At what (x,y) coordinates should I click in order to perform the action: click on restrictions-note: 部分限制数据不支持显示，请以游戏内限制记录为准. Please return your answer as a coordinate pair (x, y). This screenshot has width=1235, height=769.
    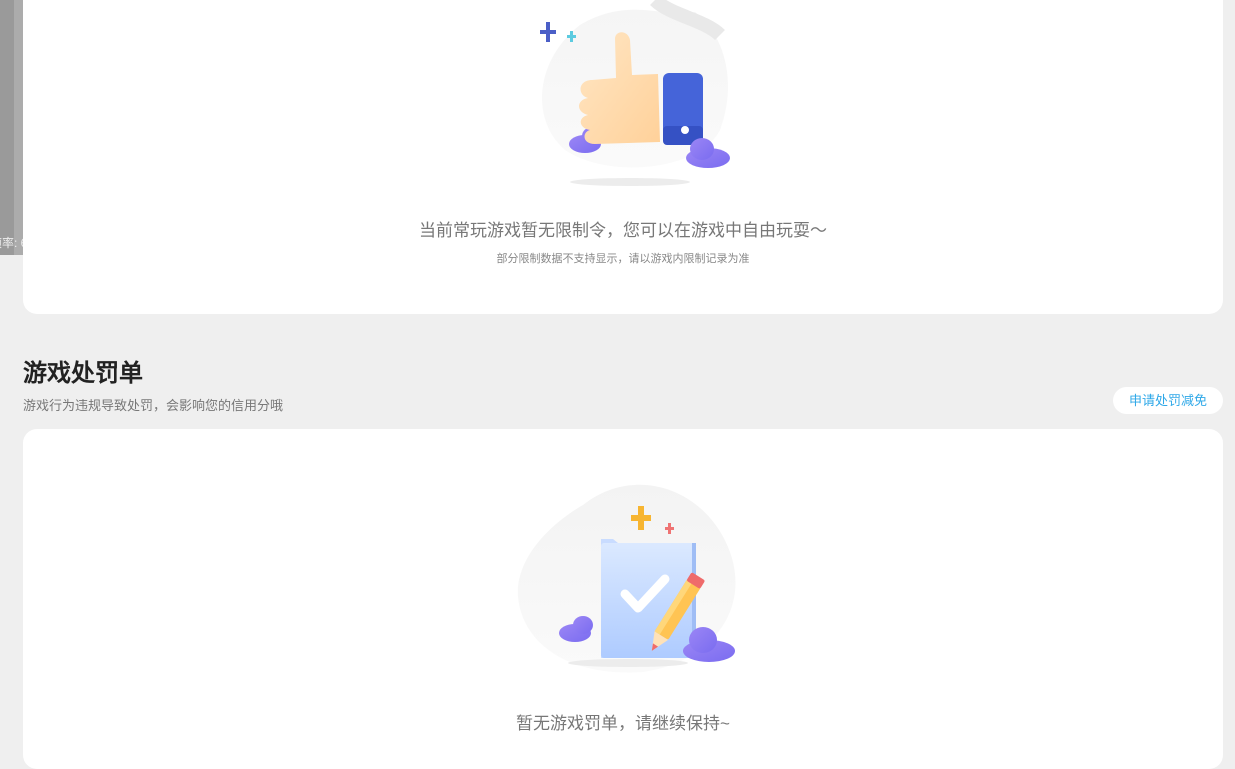
    Looking at the image, I should click on (623, 259).